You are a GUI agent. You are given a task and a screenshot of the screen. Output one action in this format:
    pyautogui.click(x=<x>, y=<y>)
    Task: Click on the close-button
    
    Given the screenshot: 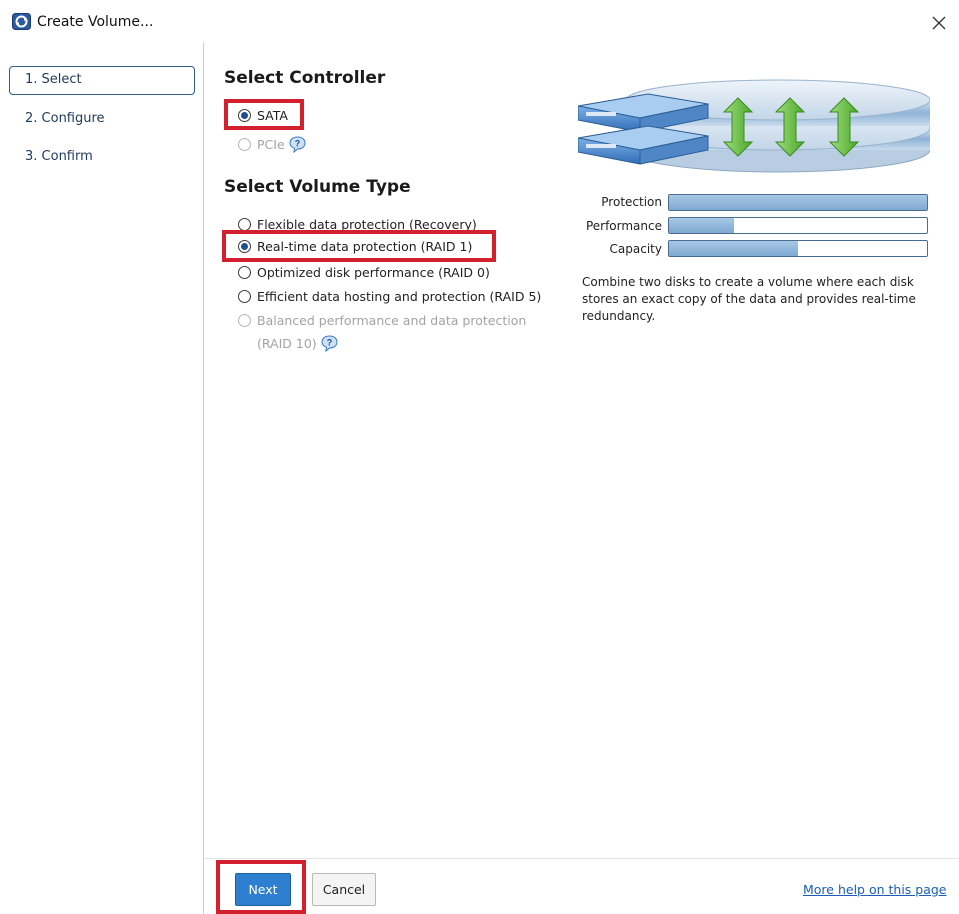 What is the action you would take?
    pyautogui.click(x=939, y=23)
    